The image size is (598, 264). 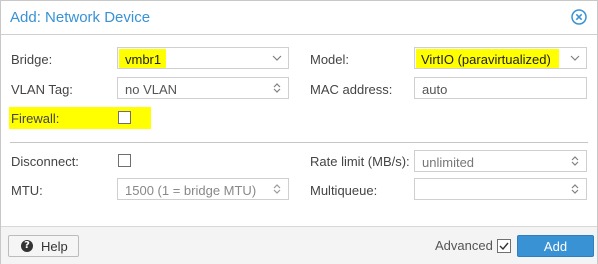 What do you see at coordinates (500, 161) in the screenshot?
I see `rate-limit-spinner: unlimited` at bounding box center [500, 161].